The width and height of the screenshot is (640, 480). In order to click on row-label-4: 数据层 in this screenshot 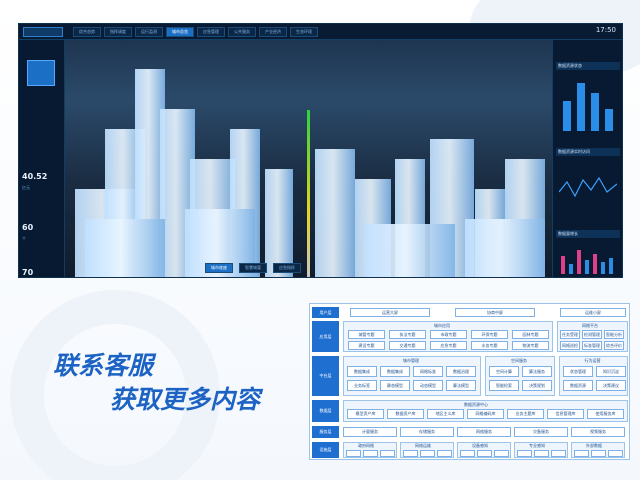, I will do `click(325, 411)`.